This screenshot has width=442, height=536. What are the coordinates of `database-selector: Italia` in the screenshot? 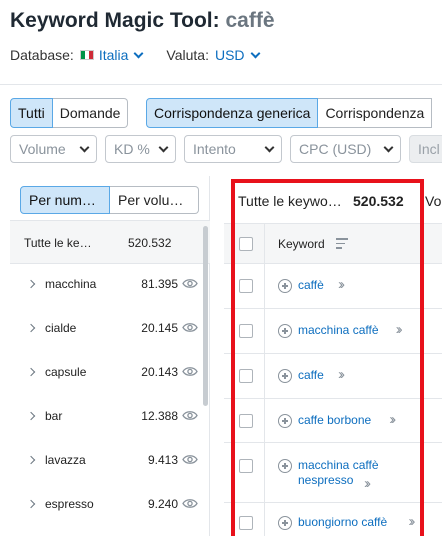 It's located at (111, 55).